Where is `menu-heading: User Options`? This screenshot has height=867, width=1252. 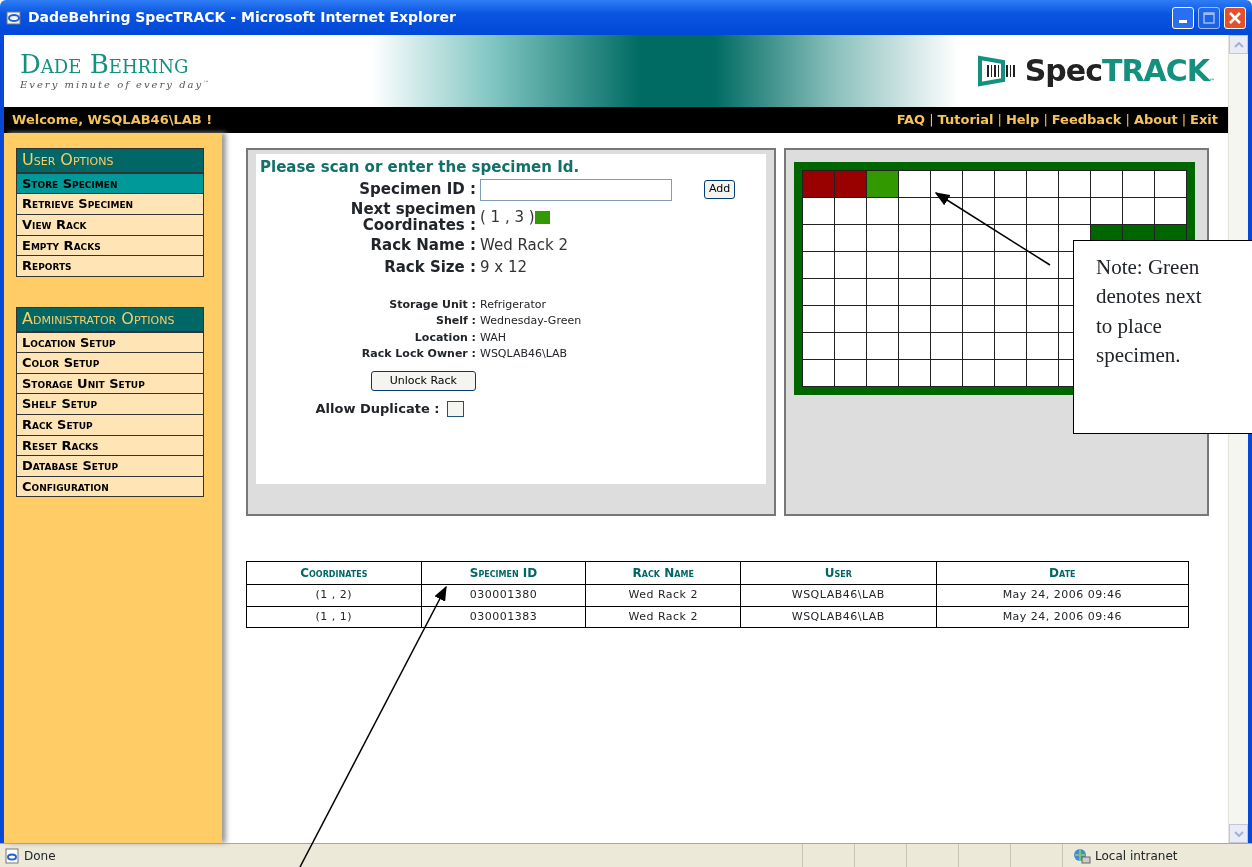
menu-heading: User Options is located at coordinates (110, 161).